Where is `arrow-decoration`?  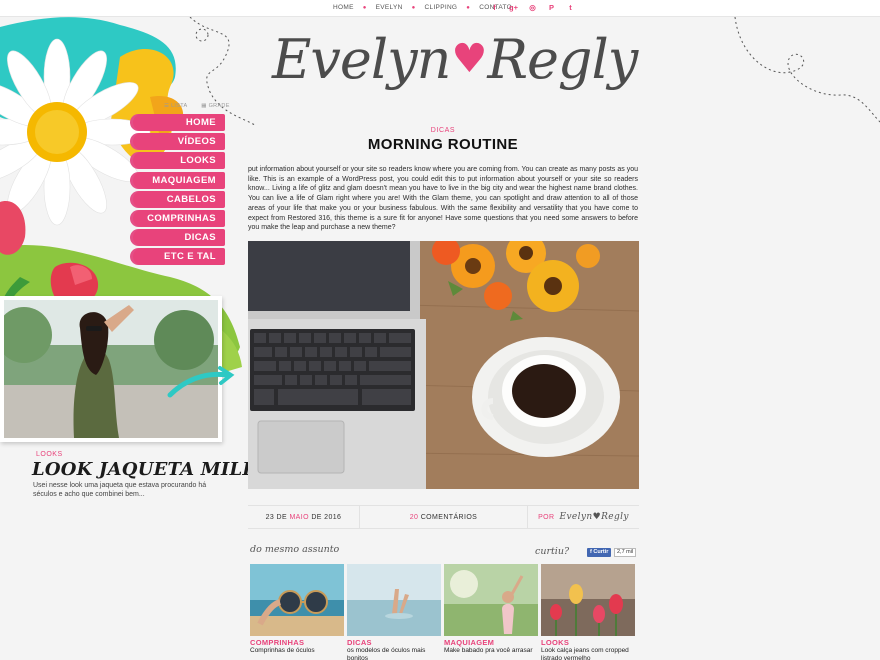 arrow-decoration is located at coordinates (201, 382).